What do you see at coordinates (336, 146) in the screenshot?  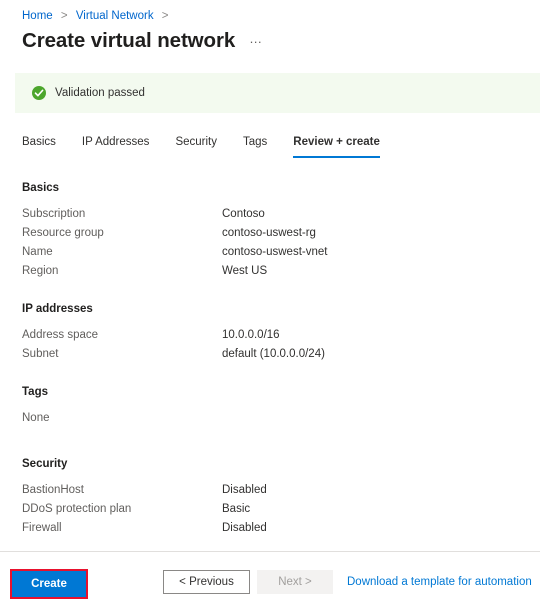 I see `tab-review-create: Review + create` at bounding box center [336, 146].